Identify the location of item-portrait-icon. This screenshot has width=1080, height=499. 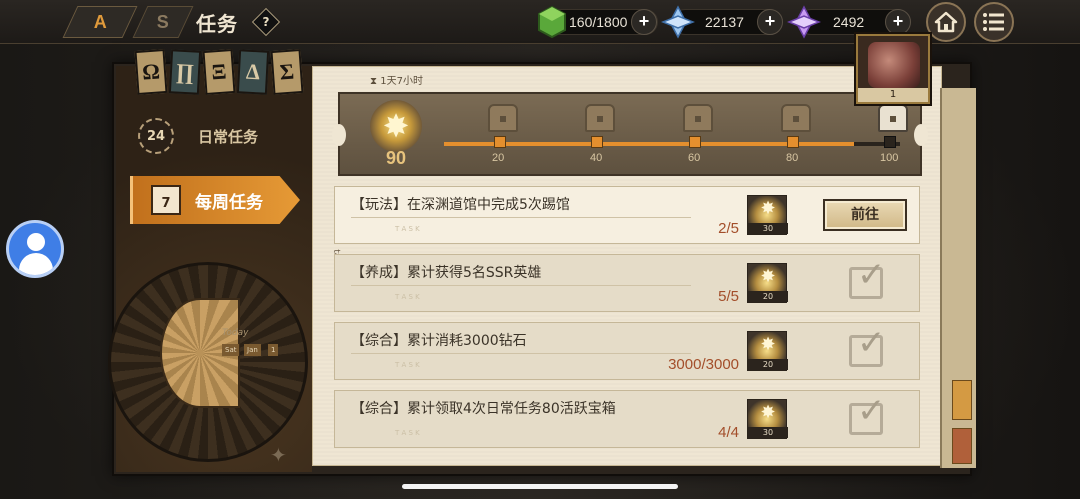
(894, 65).